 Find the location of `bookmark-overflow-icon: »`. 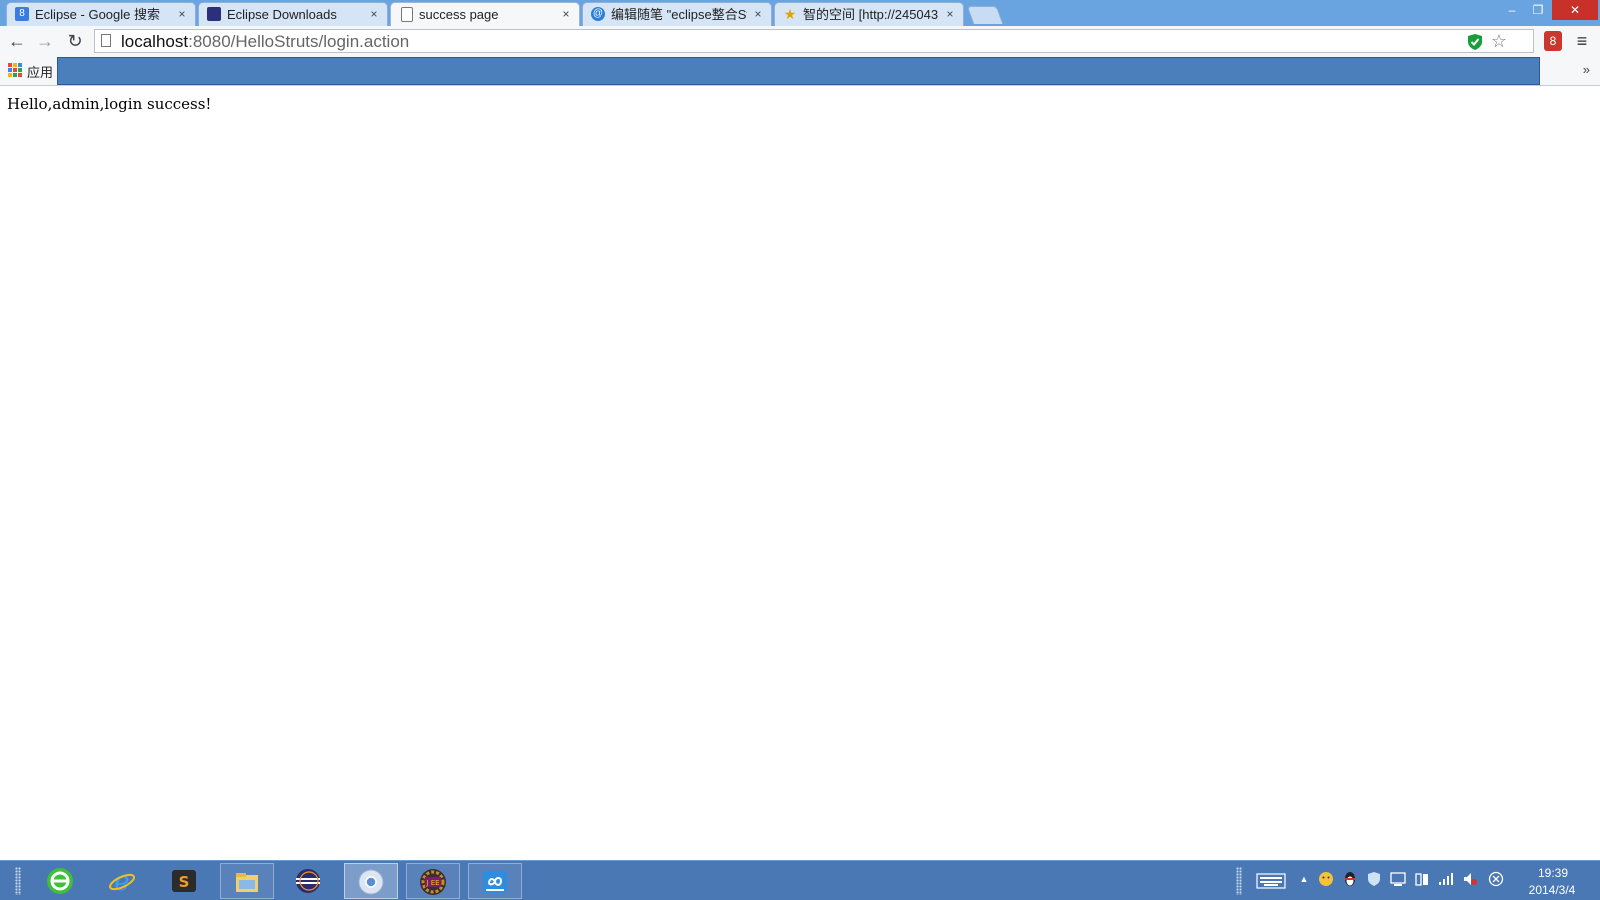

bookmark-overflow-icon: » is located at coordinates (1586, 69).